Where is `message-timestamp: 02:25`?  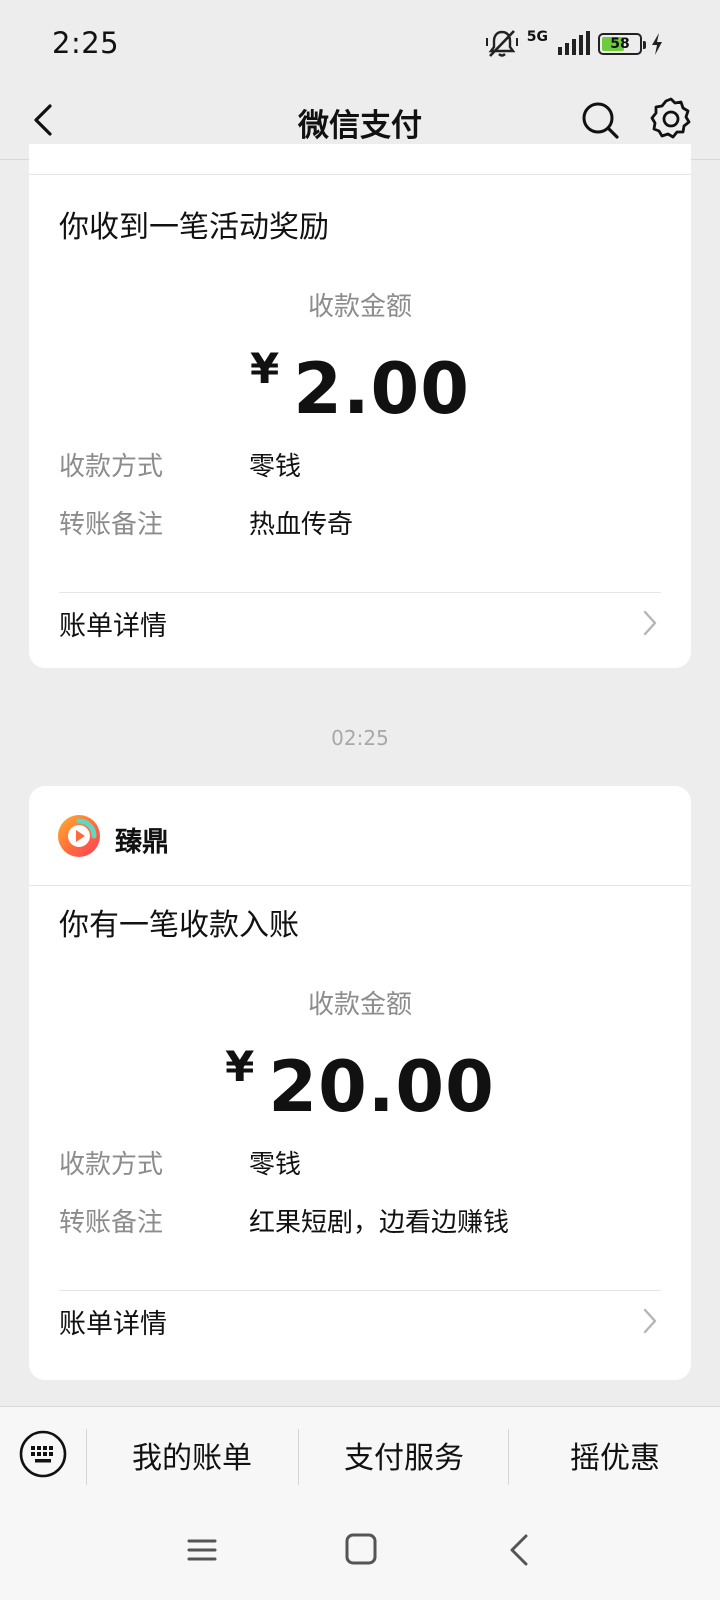
message-timestamp: 02:25 is located at coordinates (360, 738).